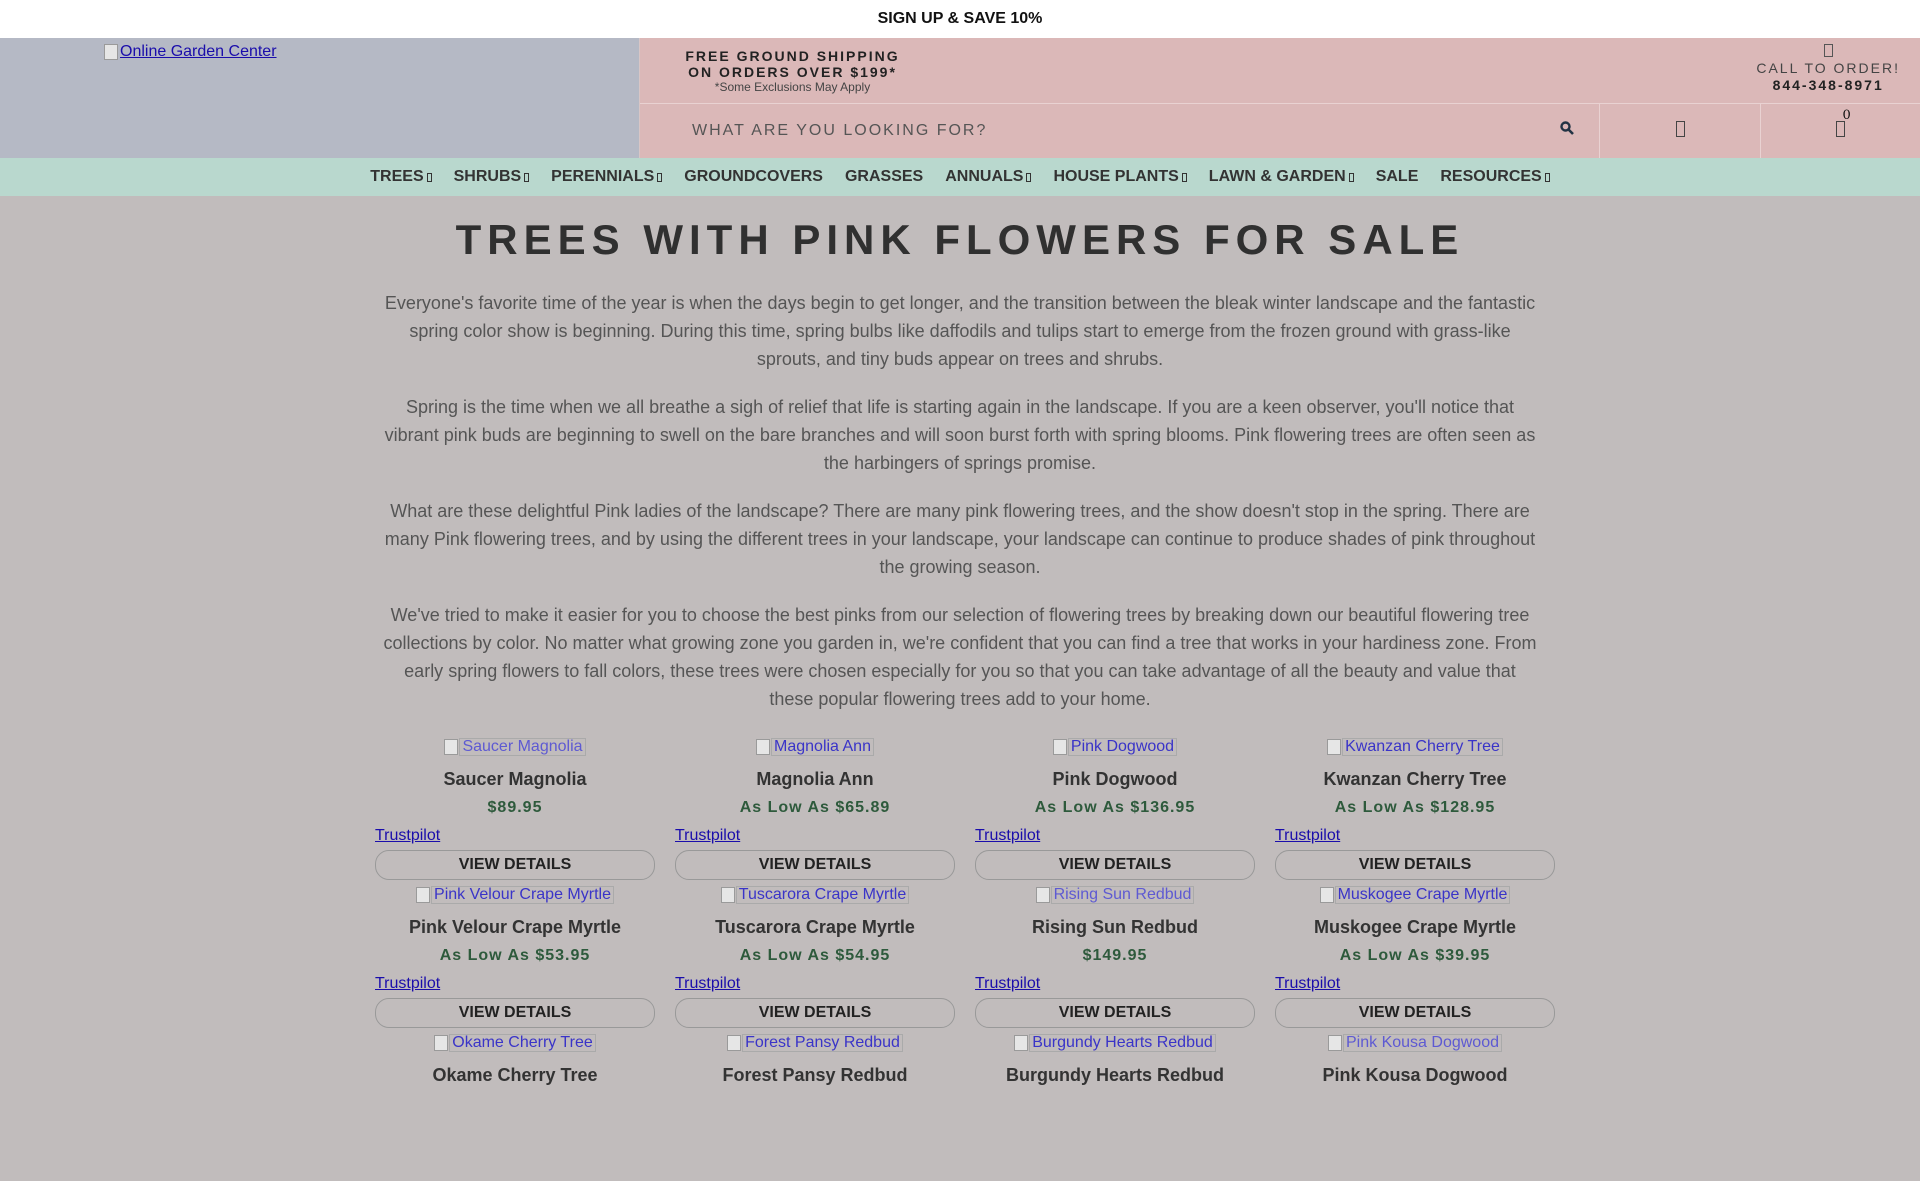 This screenshot has height=1181, width=1920. What do you see at coordinates (1115, 747) in the screenshot?
I see `product-image-link: Pink Dogwood` at bounding box center [1115, 747].